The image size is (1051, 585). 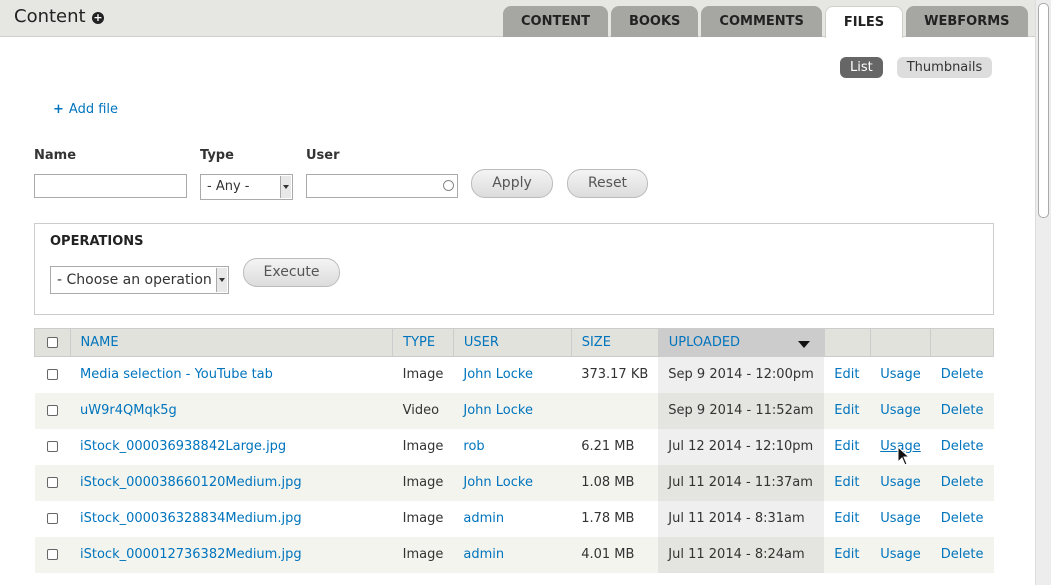 I want to click on edit-cell: Edit, so click(x=847, y=519).